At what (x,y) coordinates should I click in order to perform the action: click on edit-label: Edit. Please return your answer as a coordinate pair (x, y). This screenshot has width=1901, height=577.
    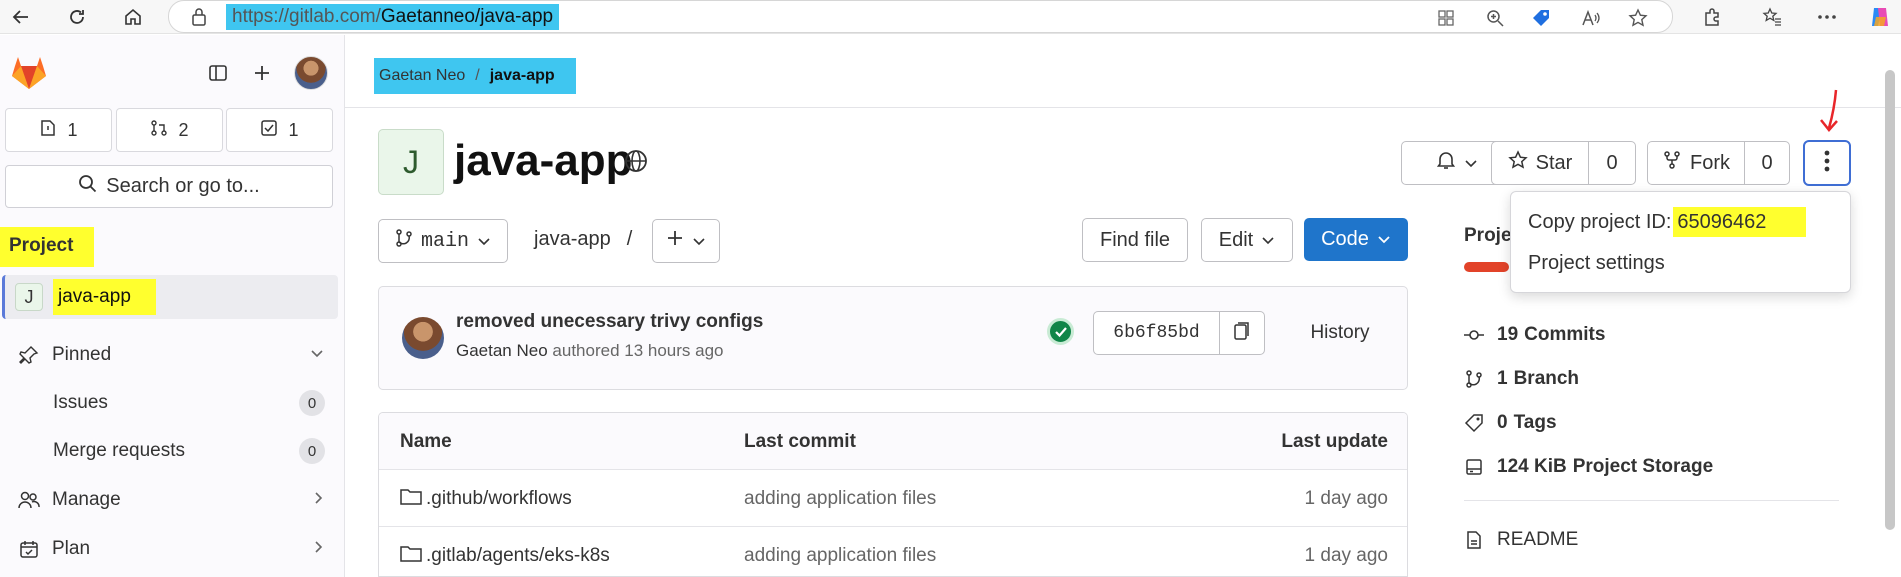
    Looking at the image, I should click on (1236, 239).